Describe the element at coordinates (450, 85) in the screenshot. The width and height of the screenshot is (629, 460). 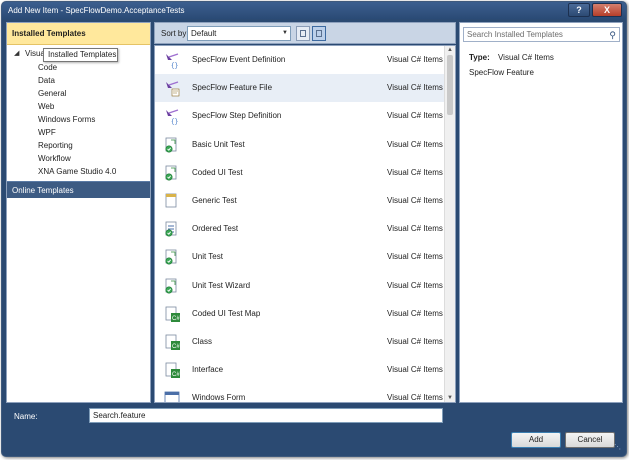
I see `scrollbar-thumb` at that location.